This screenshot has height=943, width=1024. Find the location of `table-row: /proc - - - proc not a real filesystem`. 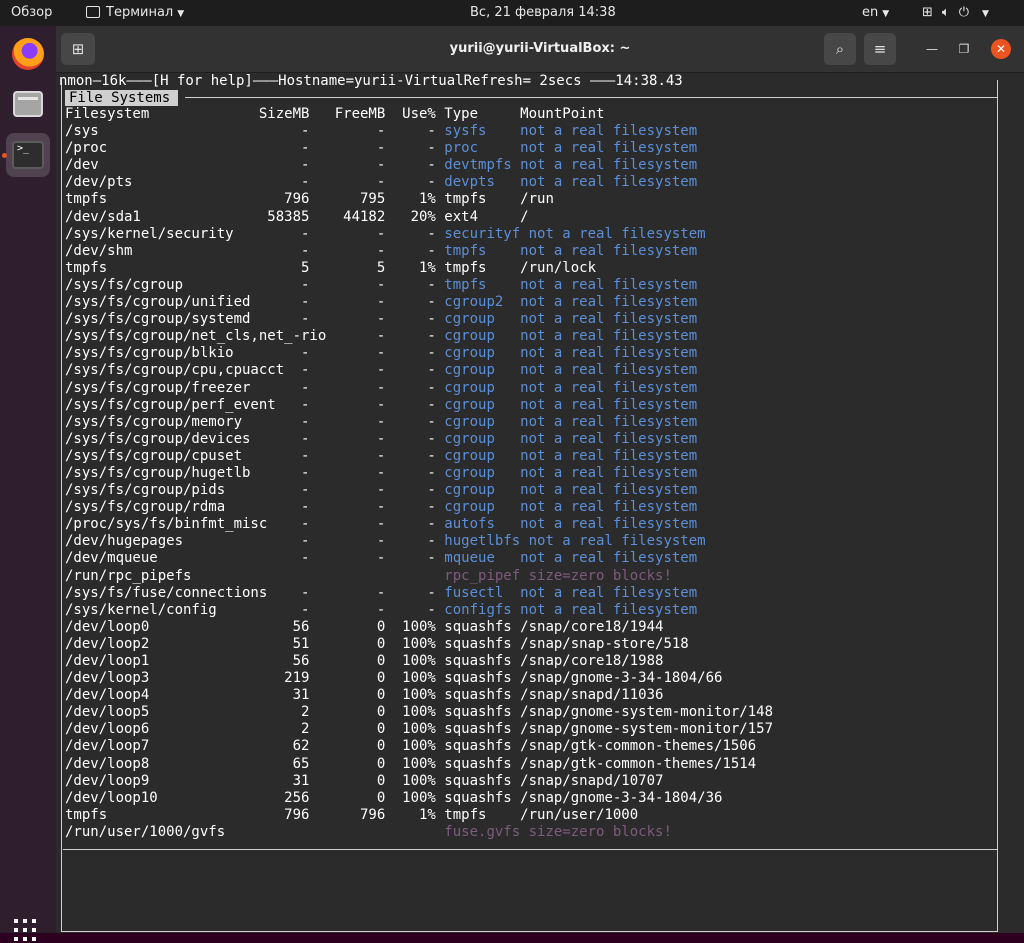

table-row: /proc - - - proc not a real filesystem is located at coordinates (419, 148).